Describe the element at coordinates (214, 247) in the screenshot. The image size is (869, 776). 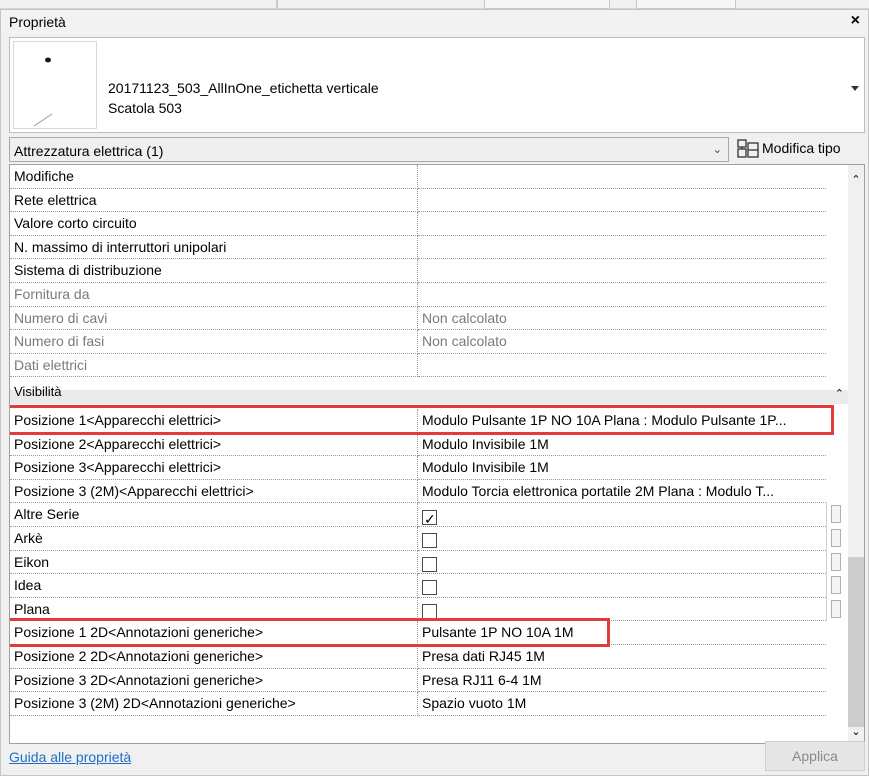
I see `property-name: N. massimo di interruttori unipolari` at that location.